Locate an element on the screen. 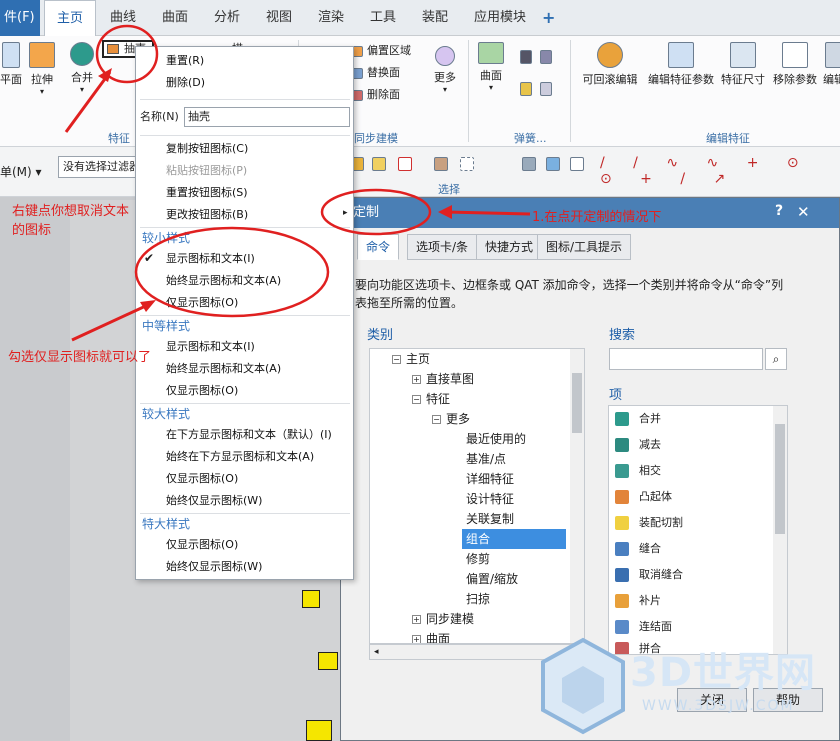 The image size is (840, 741). watermark-brand: 3D世界网 is located at coordinates (723, 673).